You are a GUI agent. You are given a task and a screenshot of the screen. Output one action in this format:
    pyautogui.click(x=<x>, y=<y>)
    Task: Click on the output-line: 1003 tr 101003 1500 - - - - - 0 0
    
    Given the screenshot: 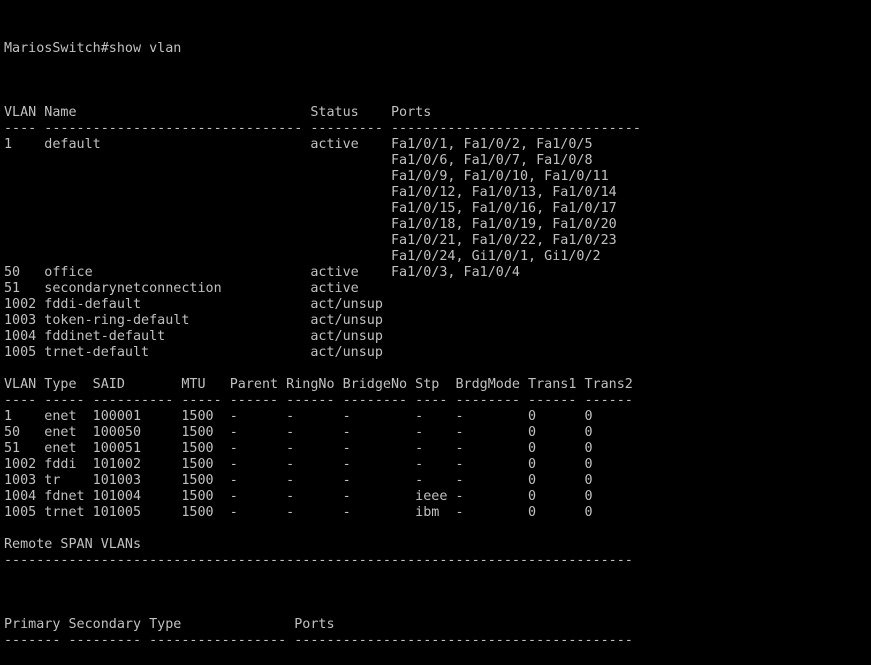 What is the action you would take?
    pyautogui.click(x=298, y=480)
    